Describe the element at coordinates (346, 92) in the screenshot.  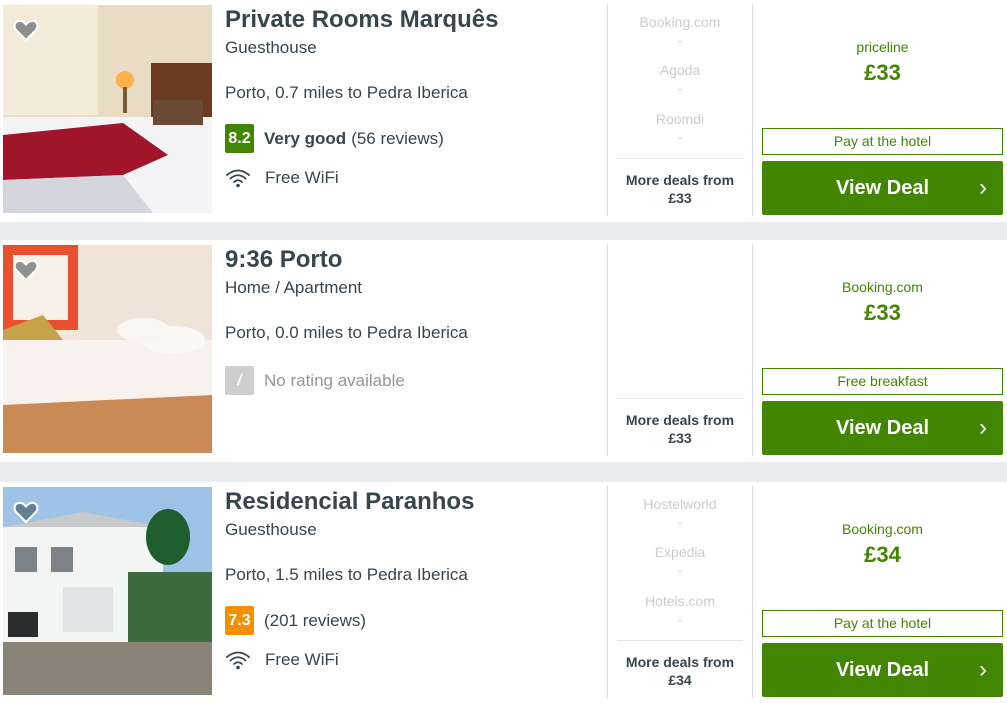
I see `hotel-location: Porto, 0.7 miles to Pedra Iberica` at that location.